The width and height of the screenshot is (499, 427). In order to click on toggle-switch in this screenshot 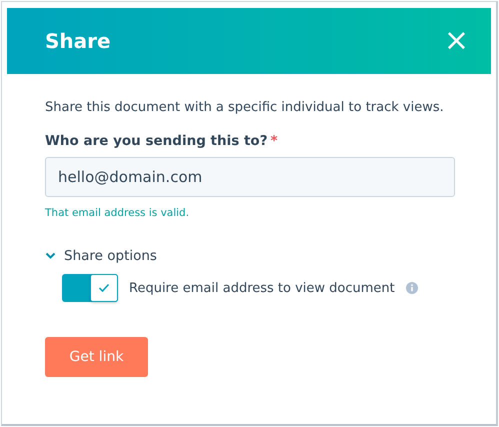, I will do `click(90, 288)`.